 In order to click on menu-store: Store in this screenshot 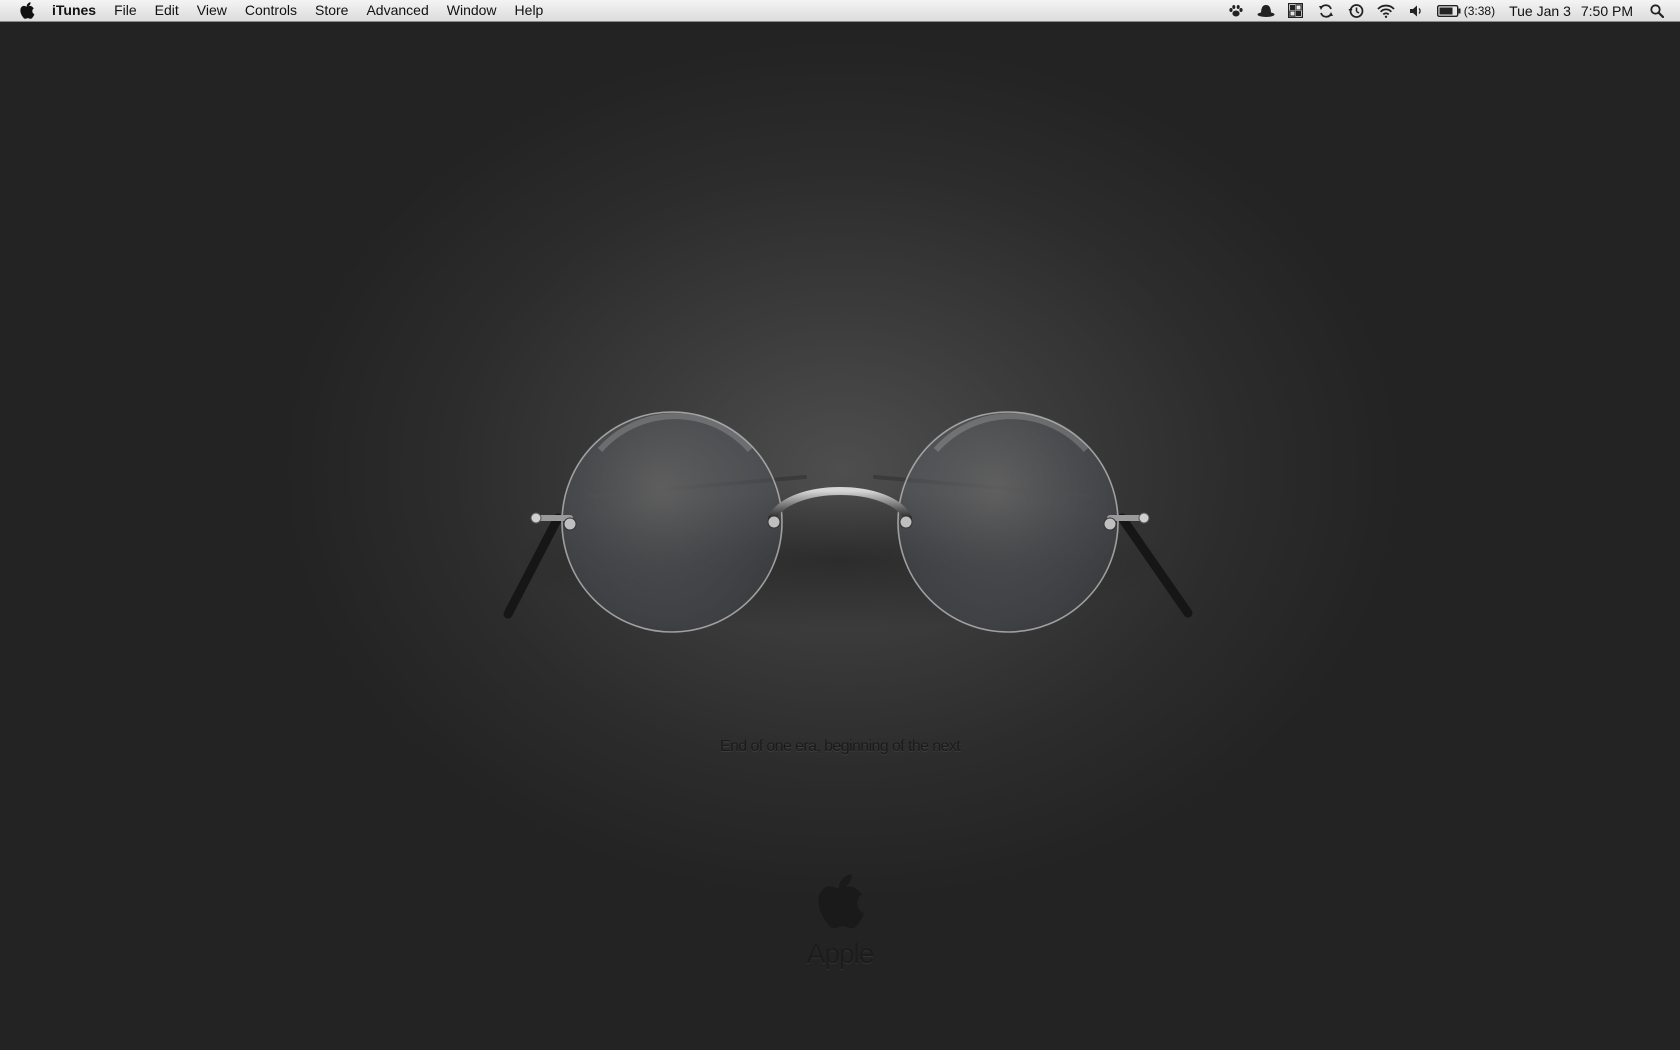, I will do `click(331, 10)`.